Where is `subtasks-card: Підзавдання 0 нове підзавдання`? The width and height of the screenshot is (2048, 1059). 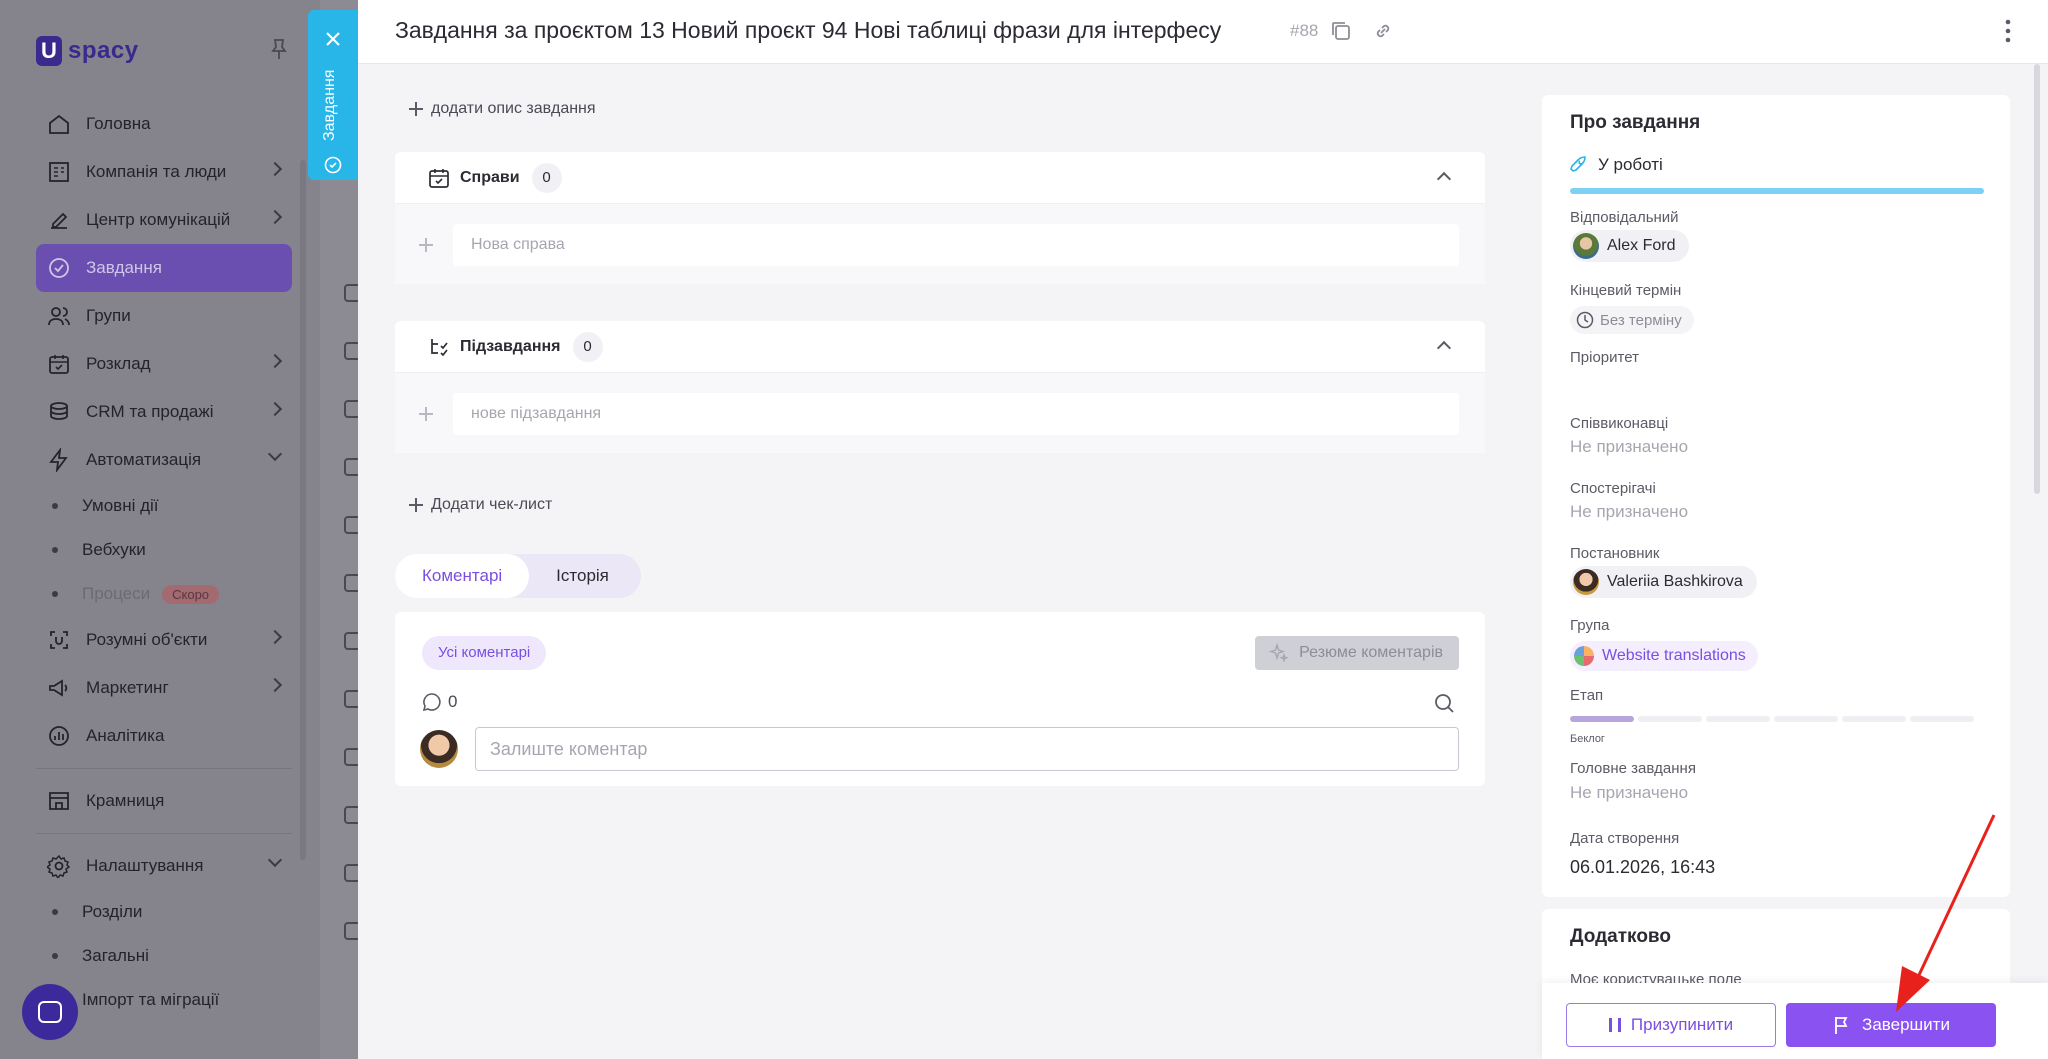
subtasks-card: Підзавдання 0 нове підзавдання is located at coordinates (940, 387).